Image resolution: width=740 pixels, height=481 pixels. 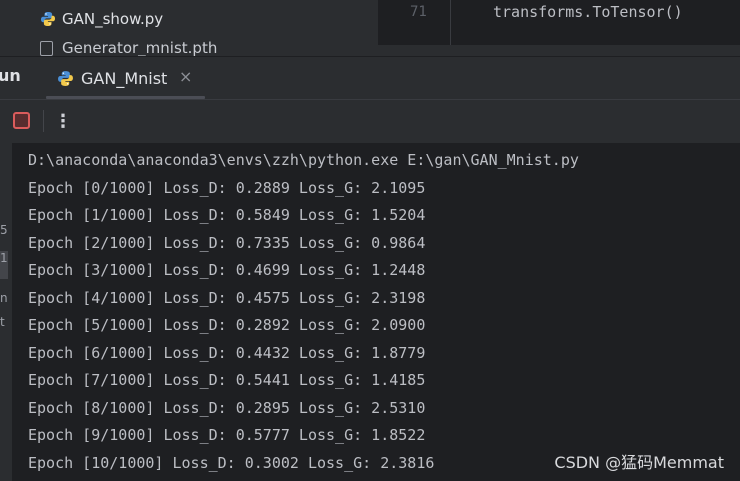 What do you see at coordinates (639, 462) in the screenshot?
I see `watermark: CSDN @猛码Memmat` at bounding box center [639, 462].